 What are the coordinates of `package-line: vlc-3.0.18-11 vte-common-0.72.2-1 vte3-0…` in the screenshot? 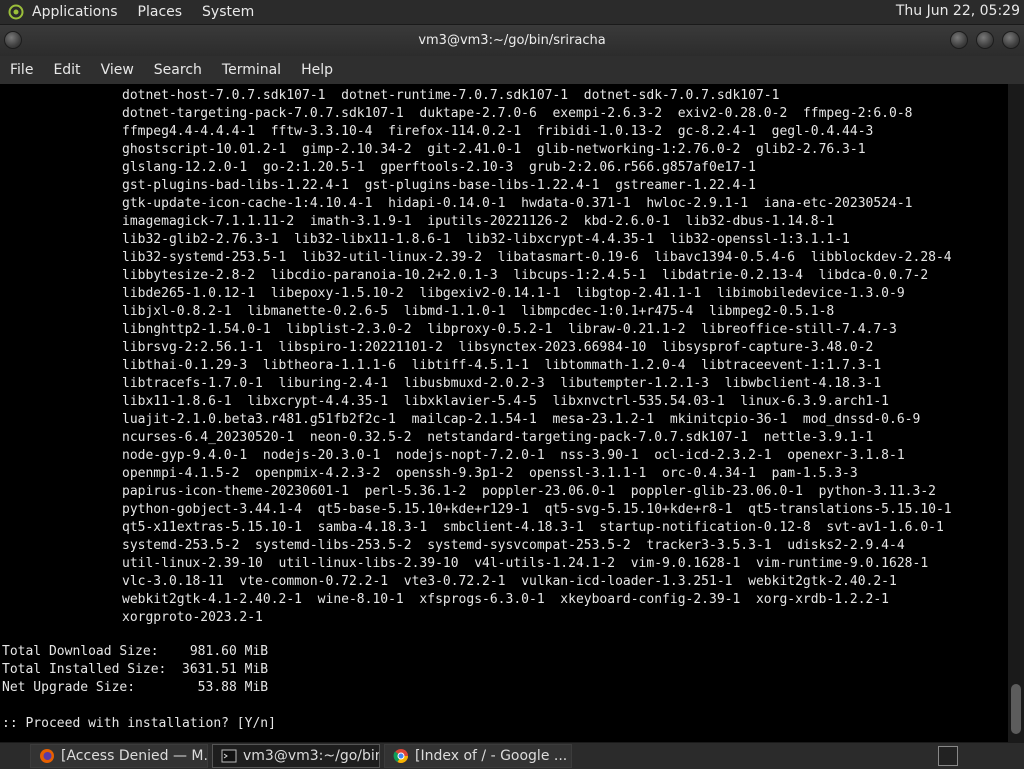 It's located at (509, 581).